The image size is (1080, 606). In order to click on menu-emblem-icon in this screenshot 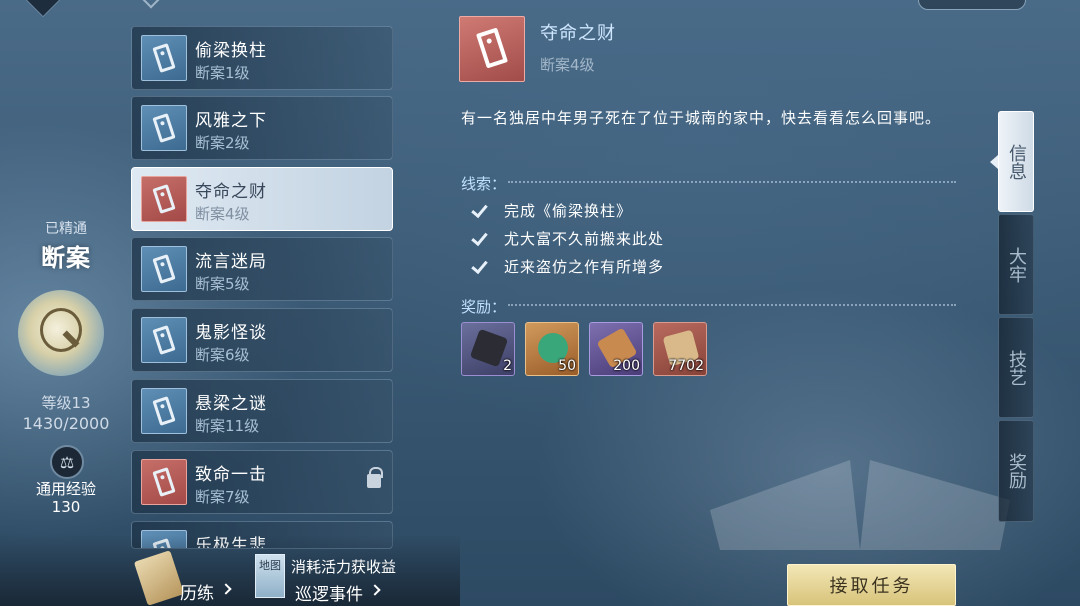, I will do `click(43, 9)`.